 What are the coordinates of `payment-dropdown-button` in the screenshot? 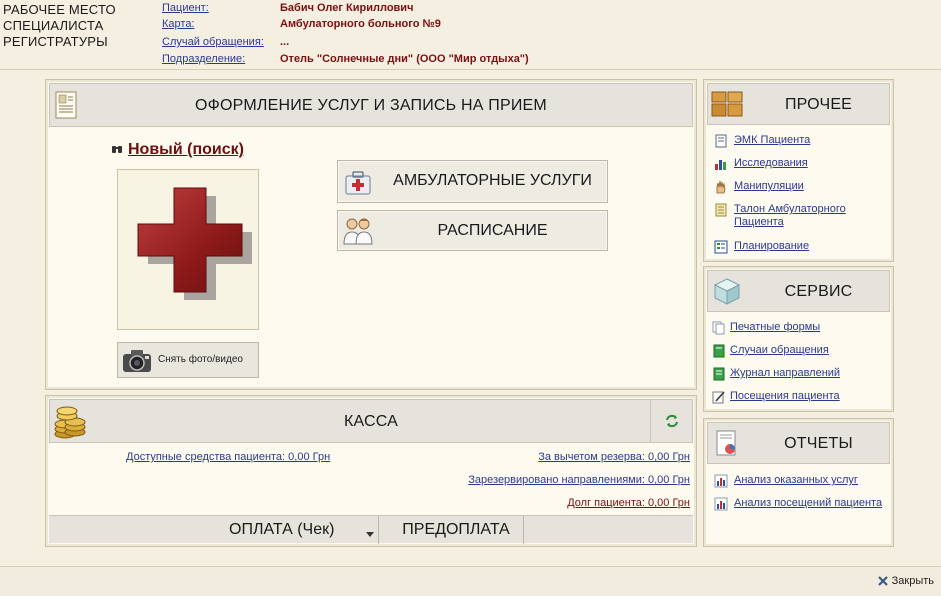 It's located at (370, 530).